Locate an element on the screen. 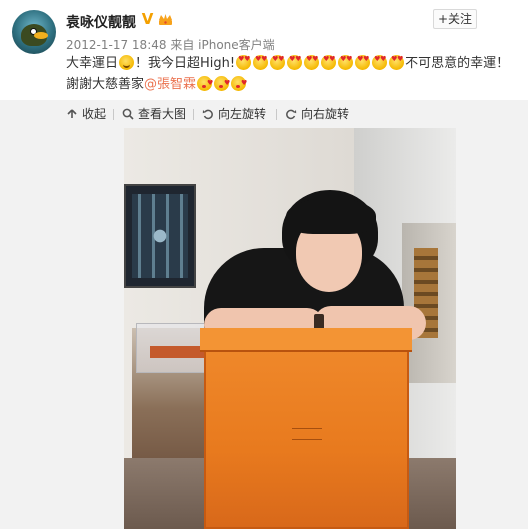 This screenshot has height=529, width=528. mention-link: @張智霖 is located at coordinates (170, 84).